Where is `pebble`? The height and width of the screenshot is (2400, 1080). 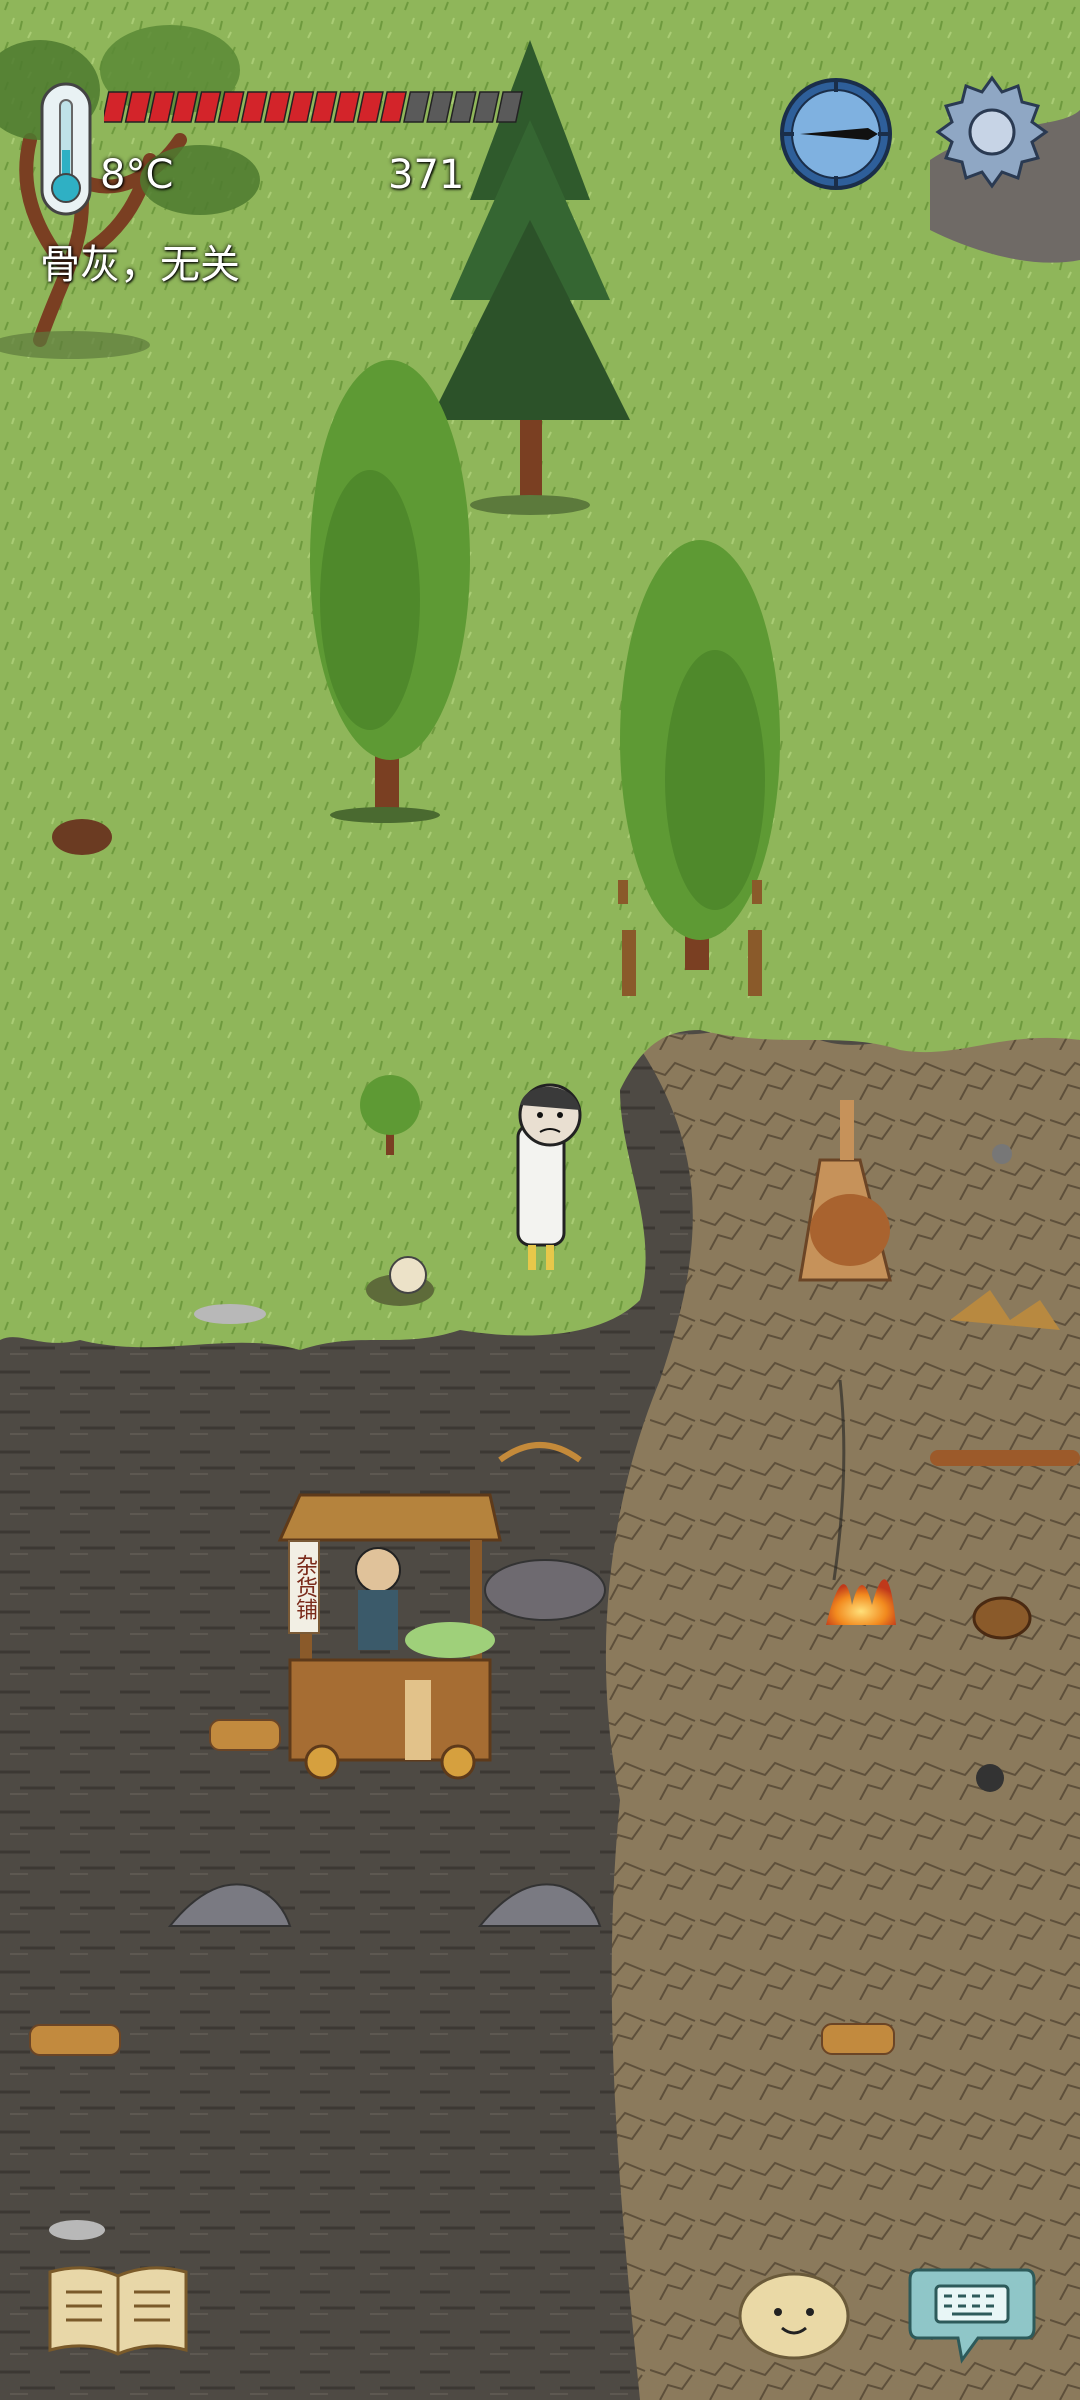
pebble is located at coordinates (1002, 1154).